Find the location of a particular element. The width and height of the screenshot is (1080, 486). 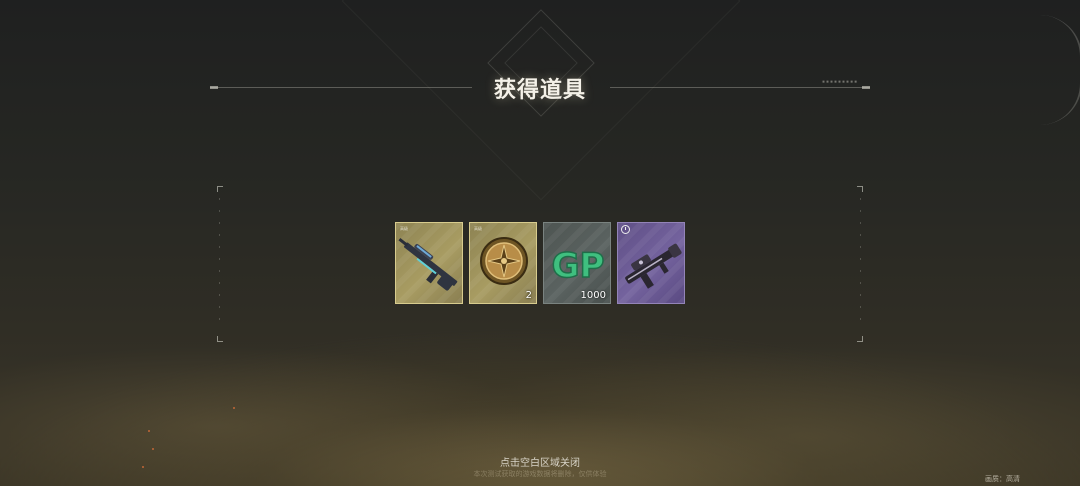

reward-item-sniper-rifle: 高级 is located at coordinates (429, 263).